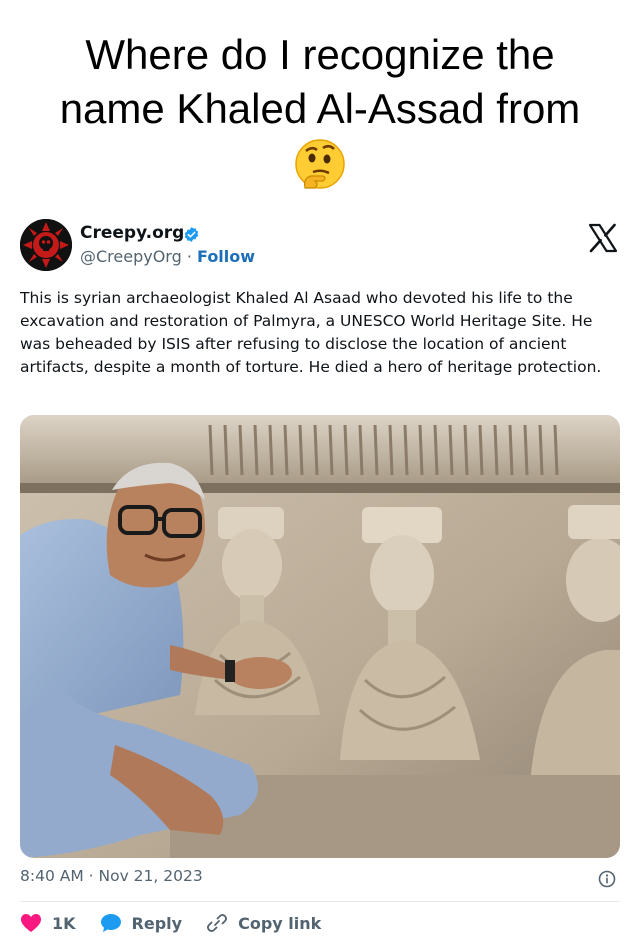 This screenshot has width=640, height=938. Describe the element at coordinates (603, 238) in the screenshot. I see `x-logo-icon` at that location.